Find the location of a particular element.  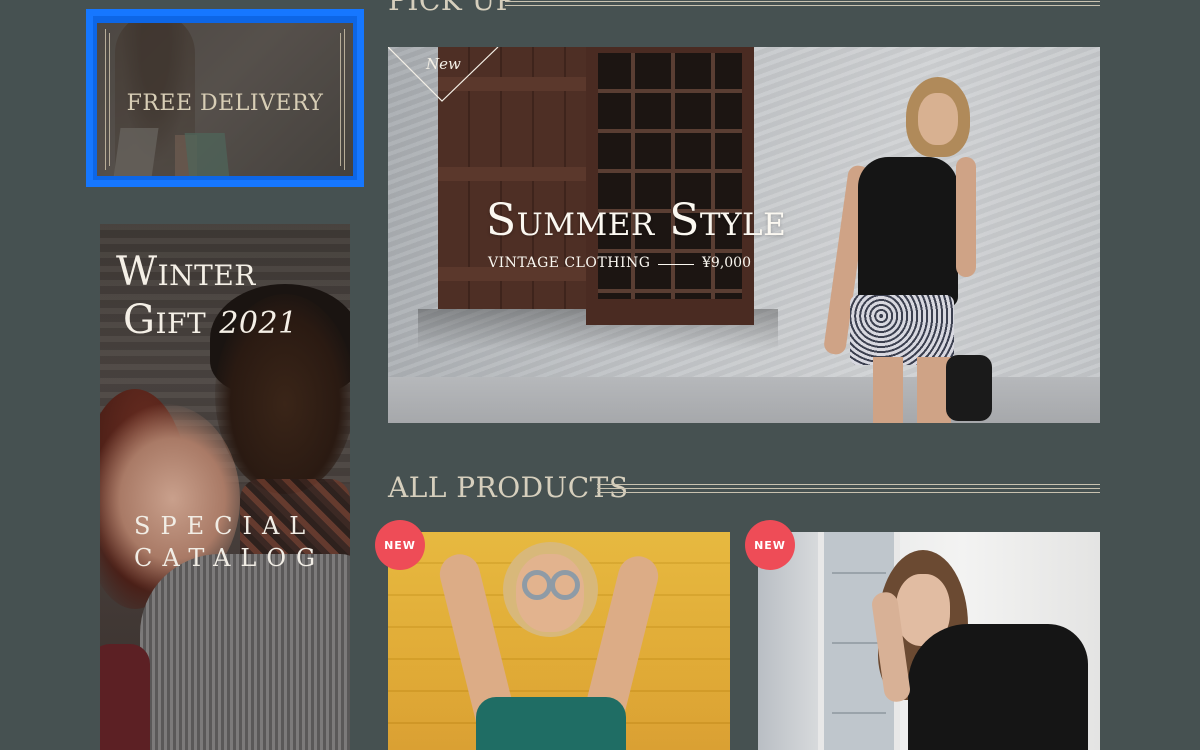

all-products-heading: ALL PRODUCTS is located at coordinates (508, 487).